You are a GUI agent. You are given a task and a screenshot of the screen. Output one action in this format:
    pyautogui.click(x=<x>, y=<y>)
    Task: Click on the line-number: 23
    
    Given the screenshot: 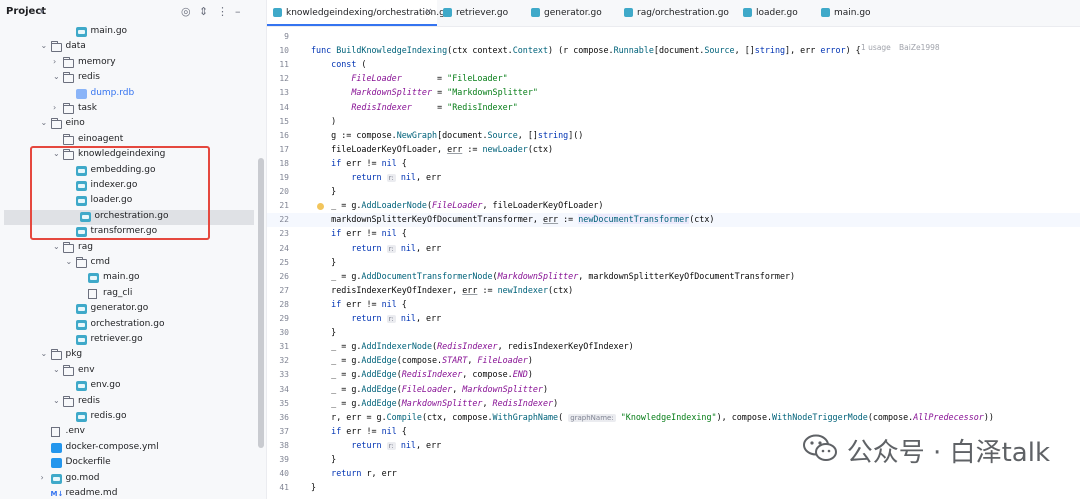 What is the action you would take?
    pyautogui.click(x=284, y=234)
    